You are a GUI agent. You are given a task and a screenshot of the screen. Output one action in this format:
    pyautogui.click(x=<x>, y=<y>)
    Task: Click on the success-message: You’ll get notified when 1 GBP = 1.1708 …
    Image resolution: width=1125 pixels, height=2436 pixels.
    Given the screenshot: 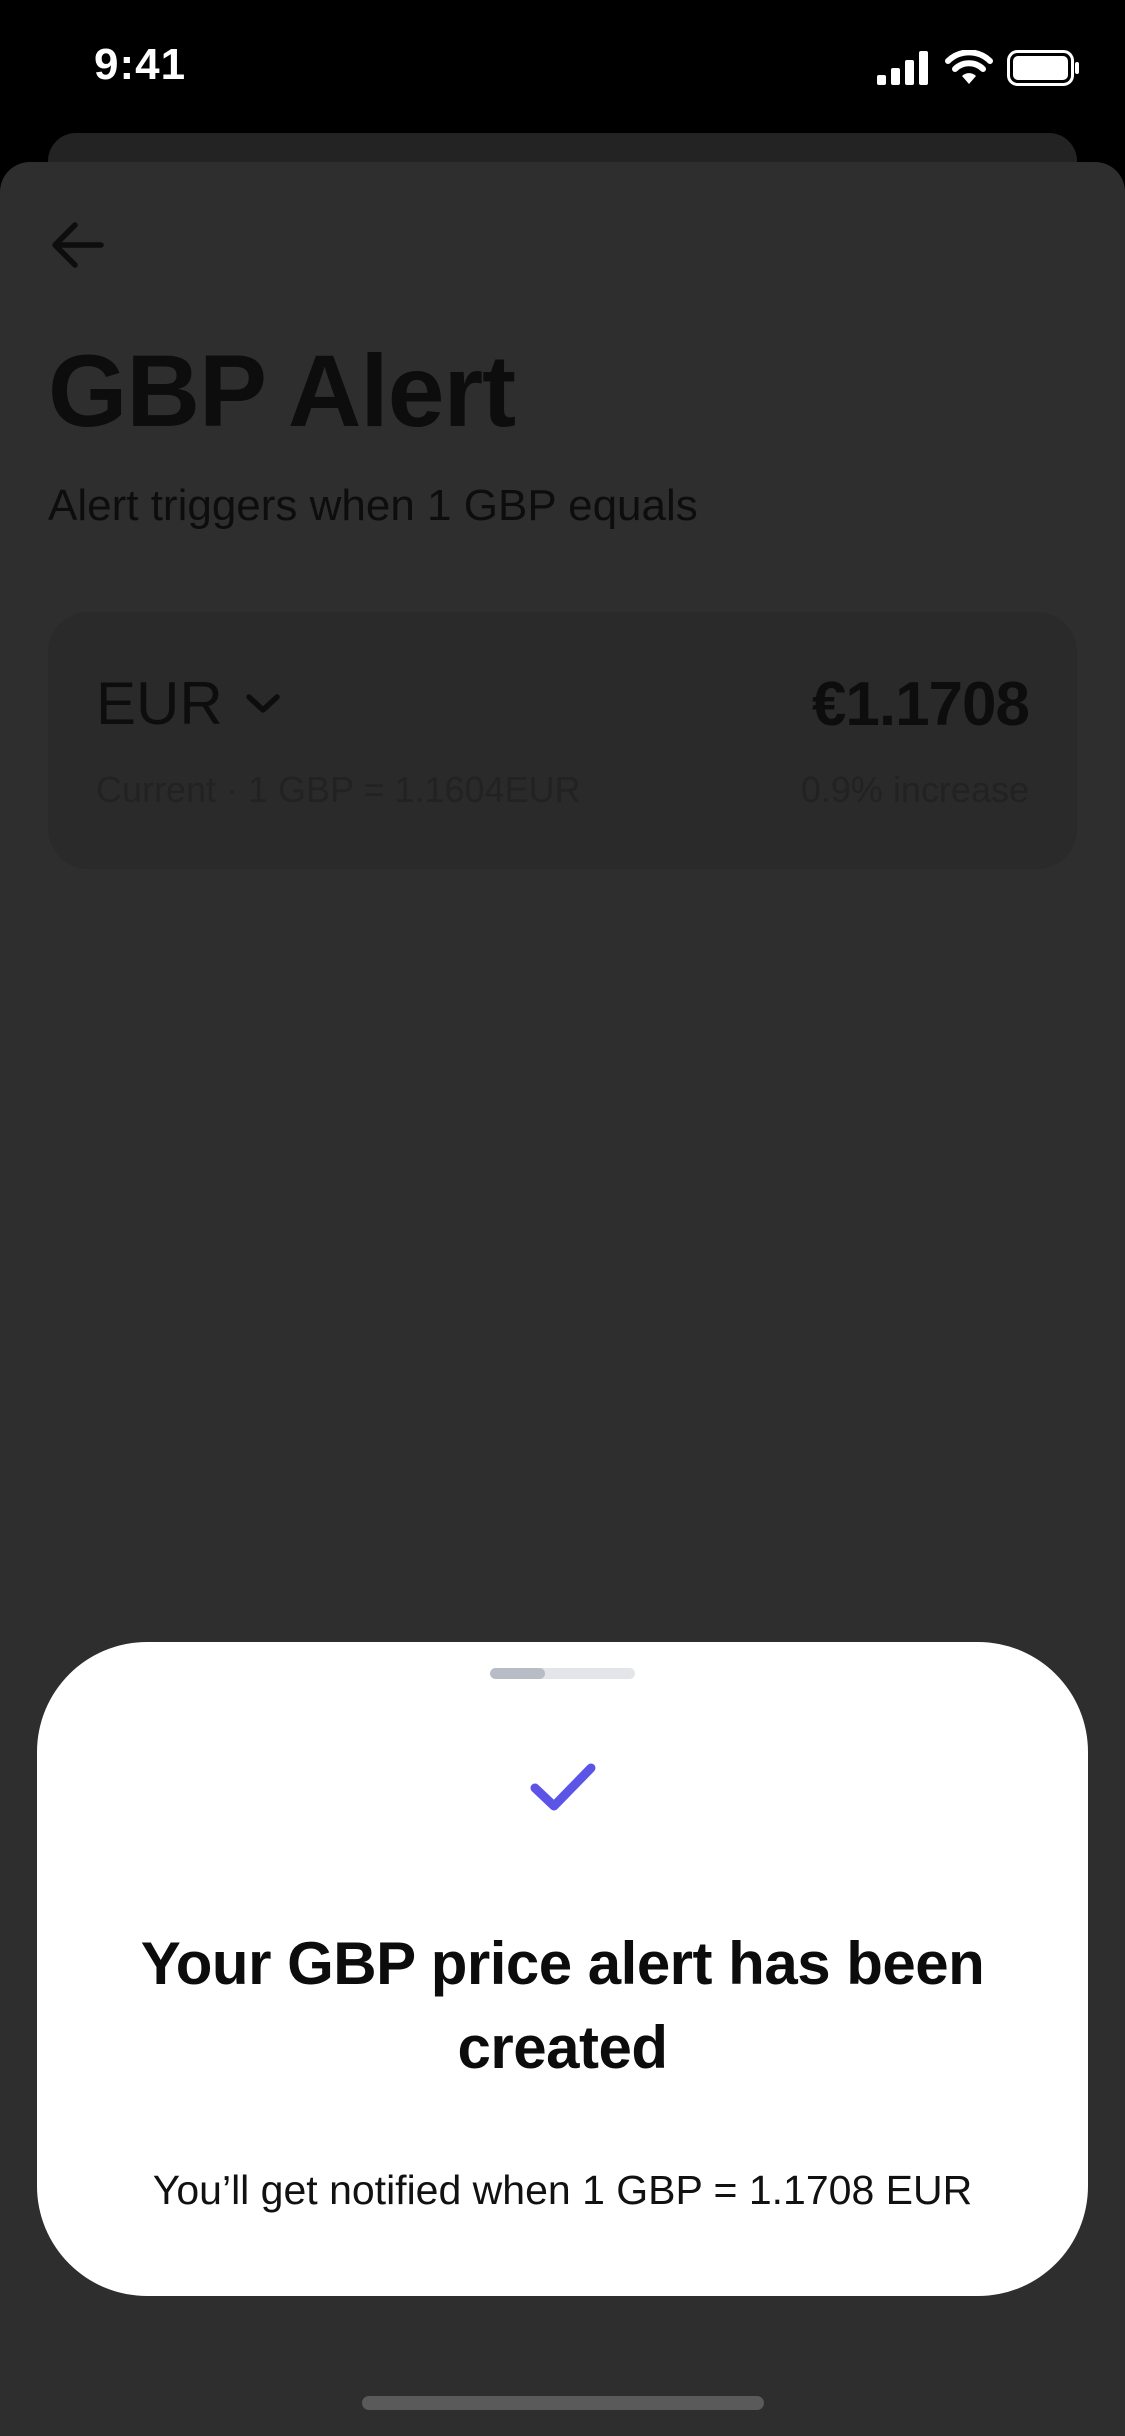 What is the action you would take?
    pyautogui.click(x=562, y=2190)
    